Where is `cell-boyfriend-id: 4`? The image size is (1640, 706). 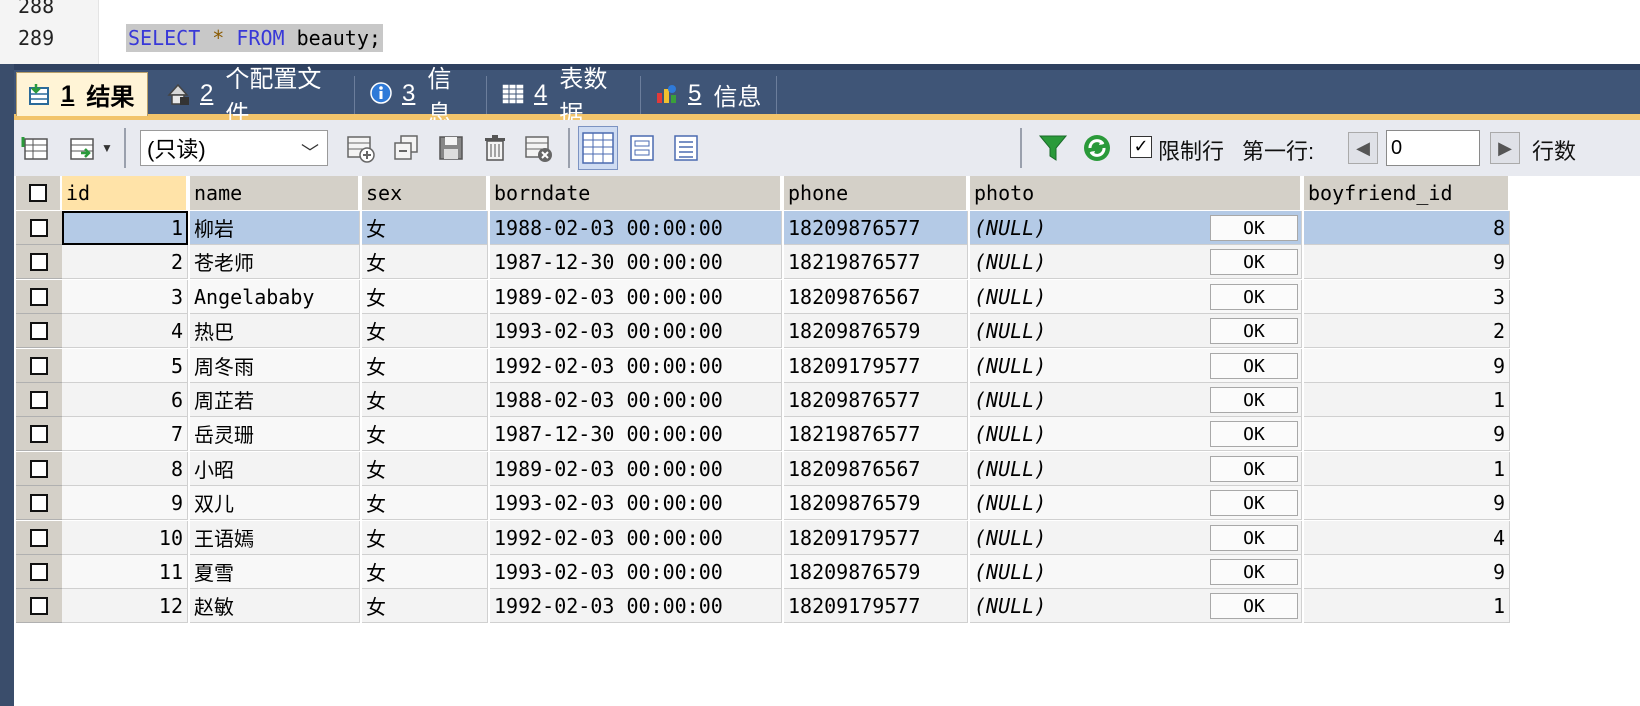 cell-boyfriend-id: 4 is located at coordinates (1407, 538).